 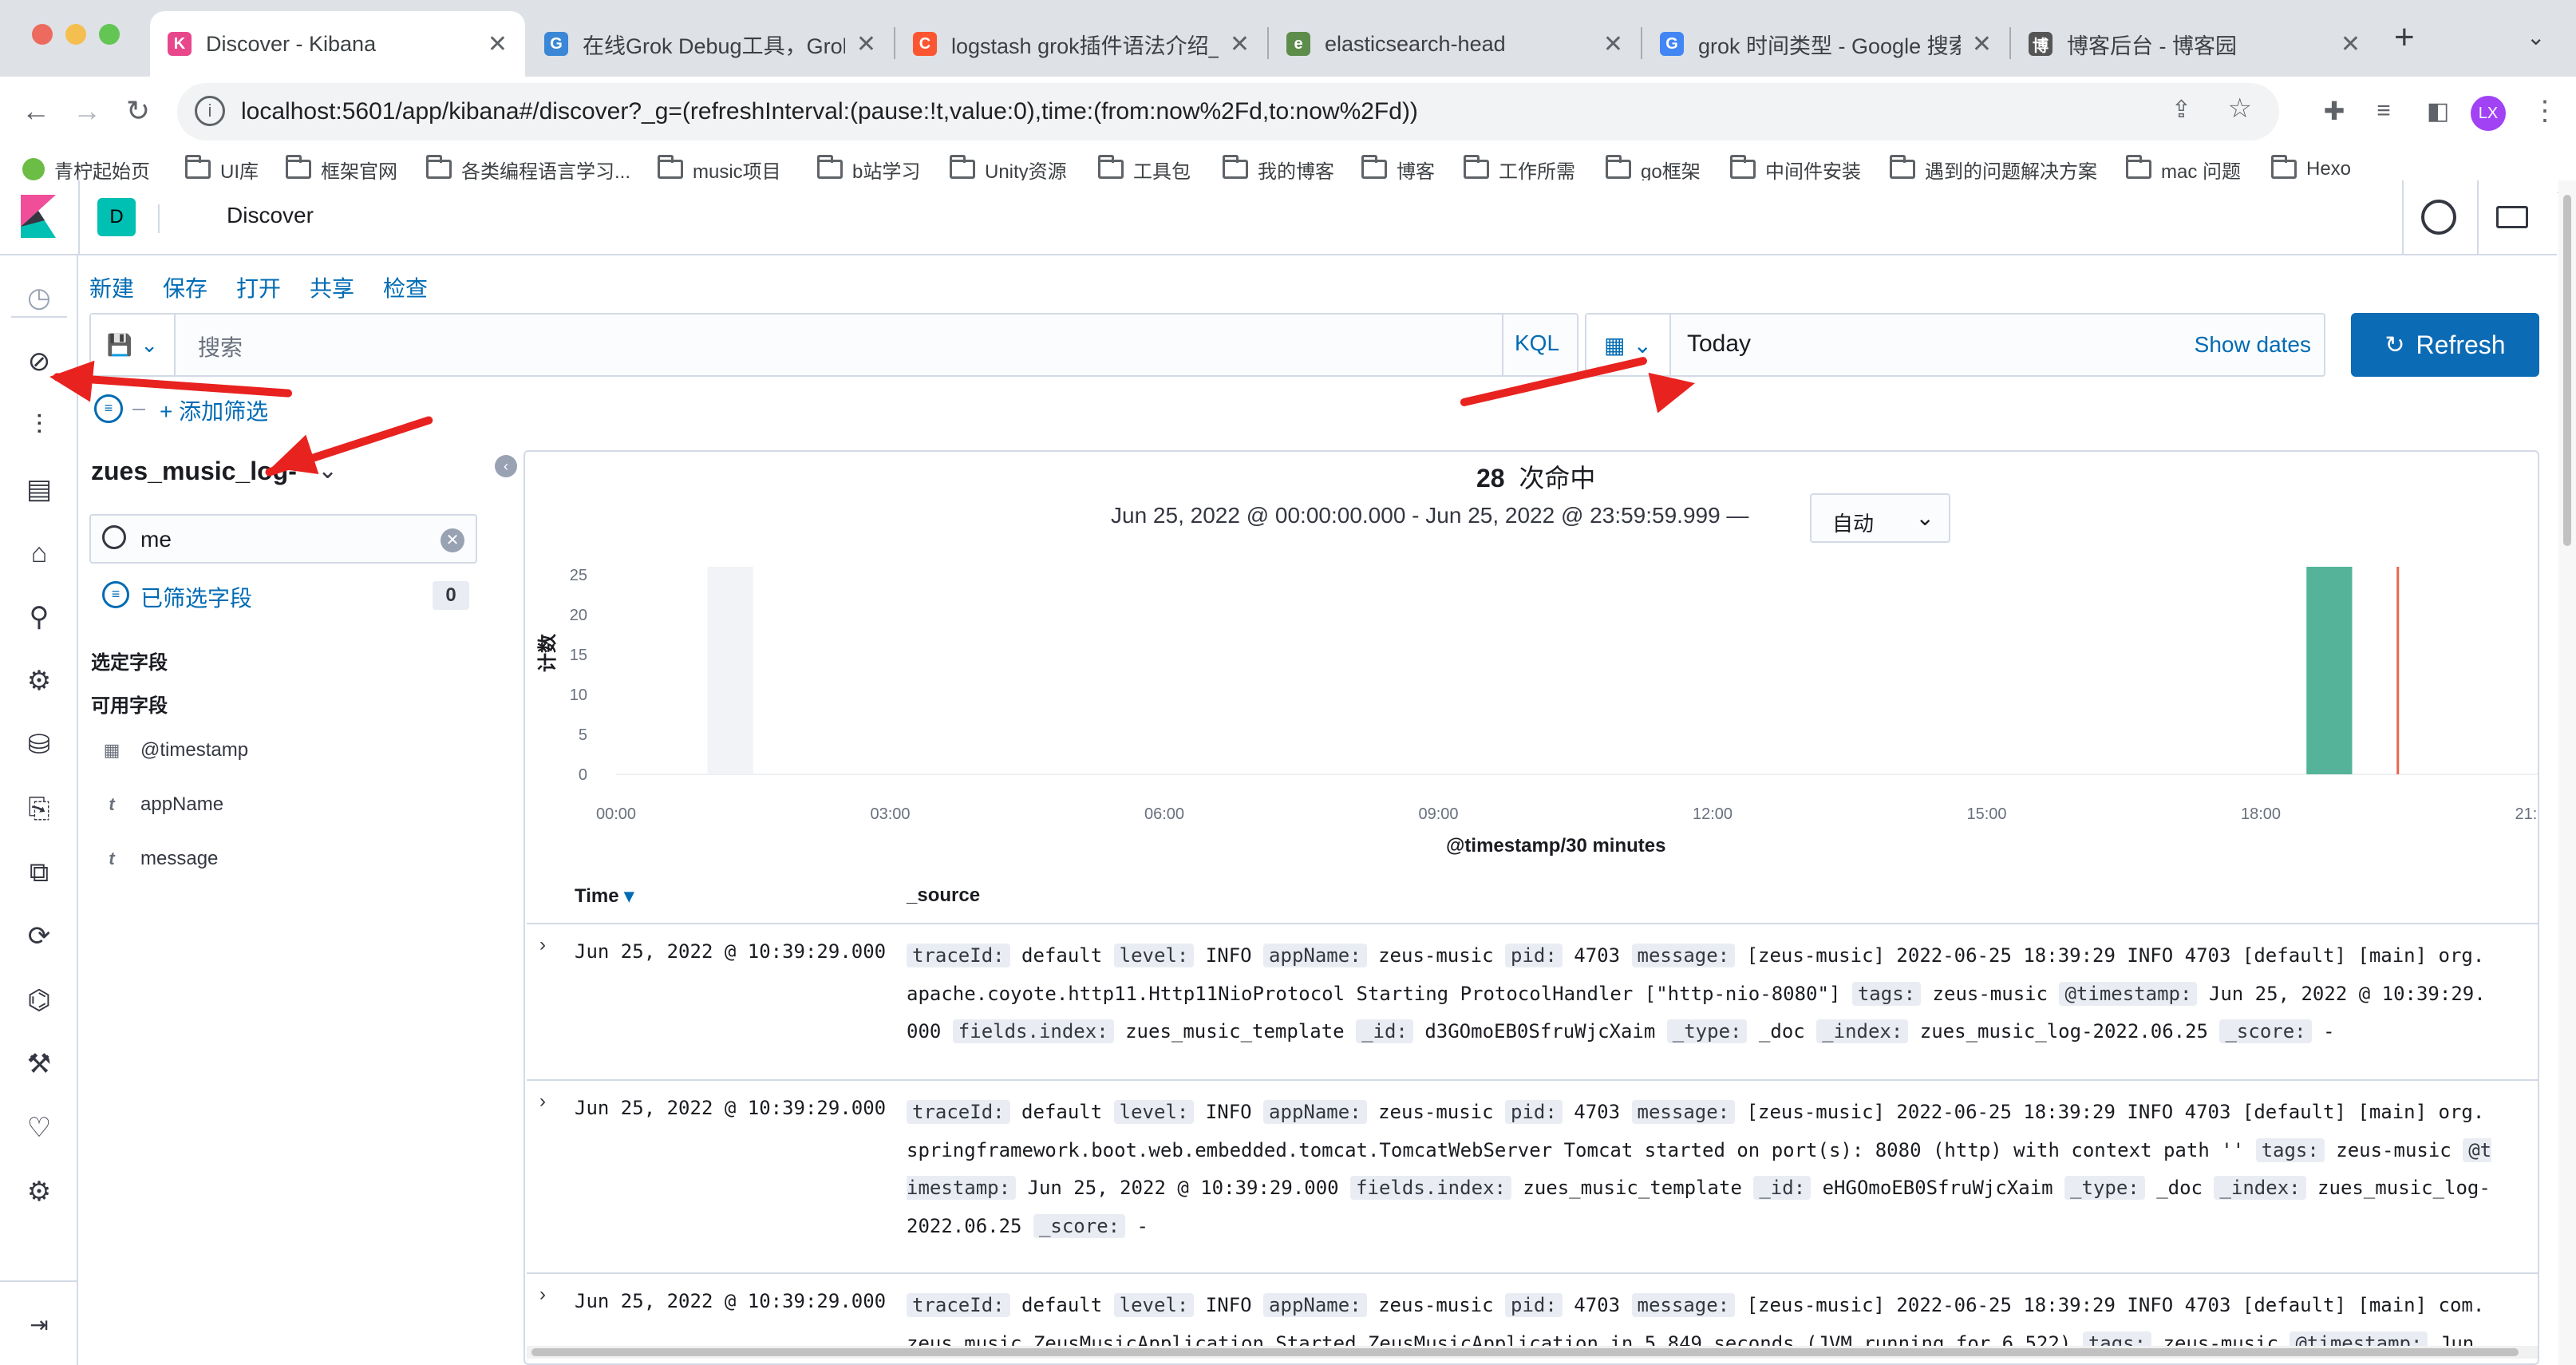 I want to click on browser-tab-grok-debug: G 在线Grok Debug工具，Grok校 ✕, so click(x=710, y=44).